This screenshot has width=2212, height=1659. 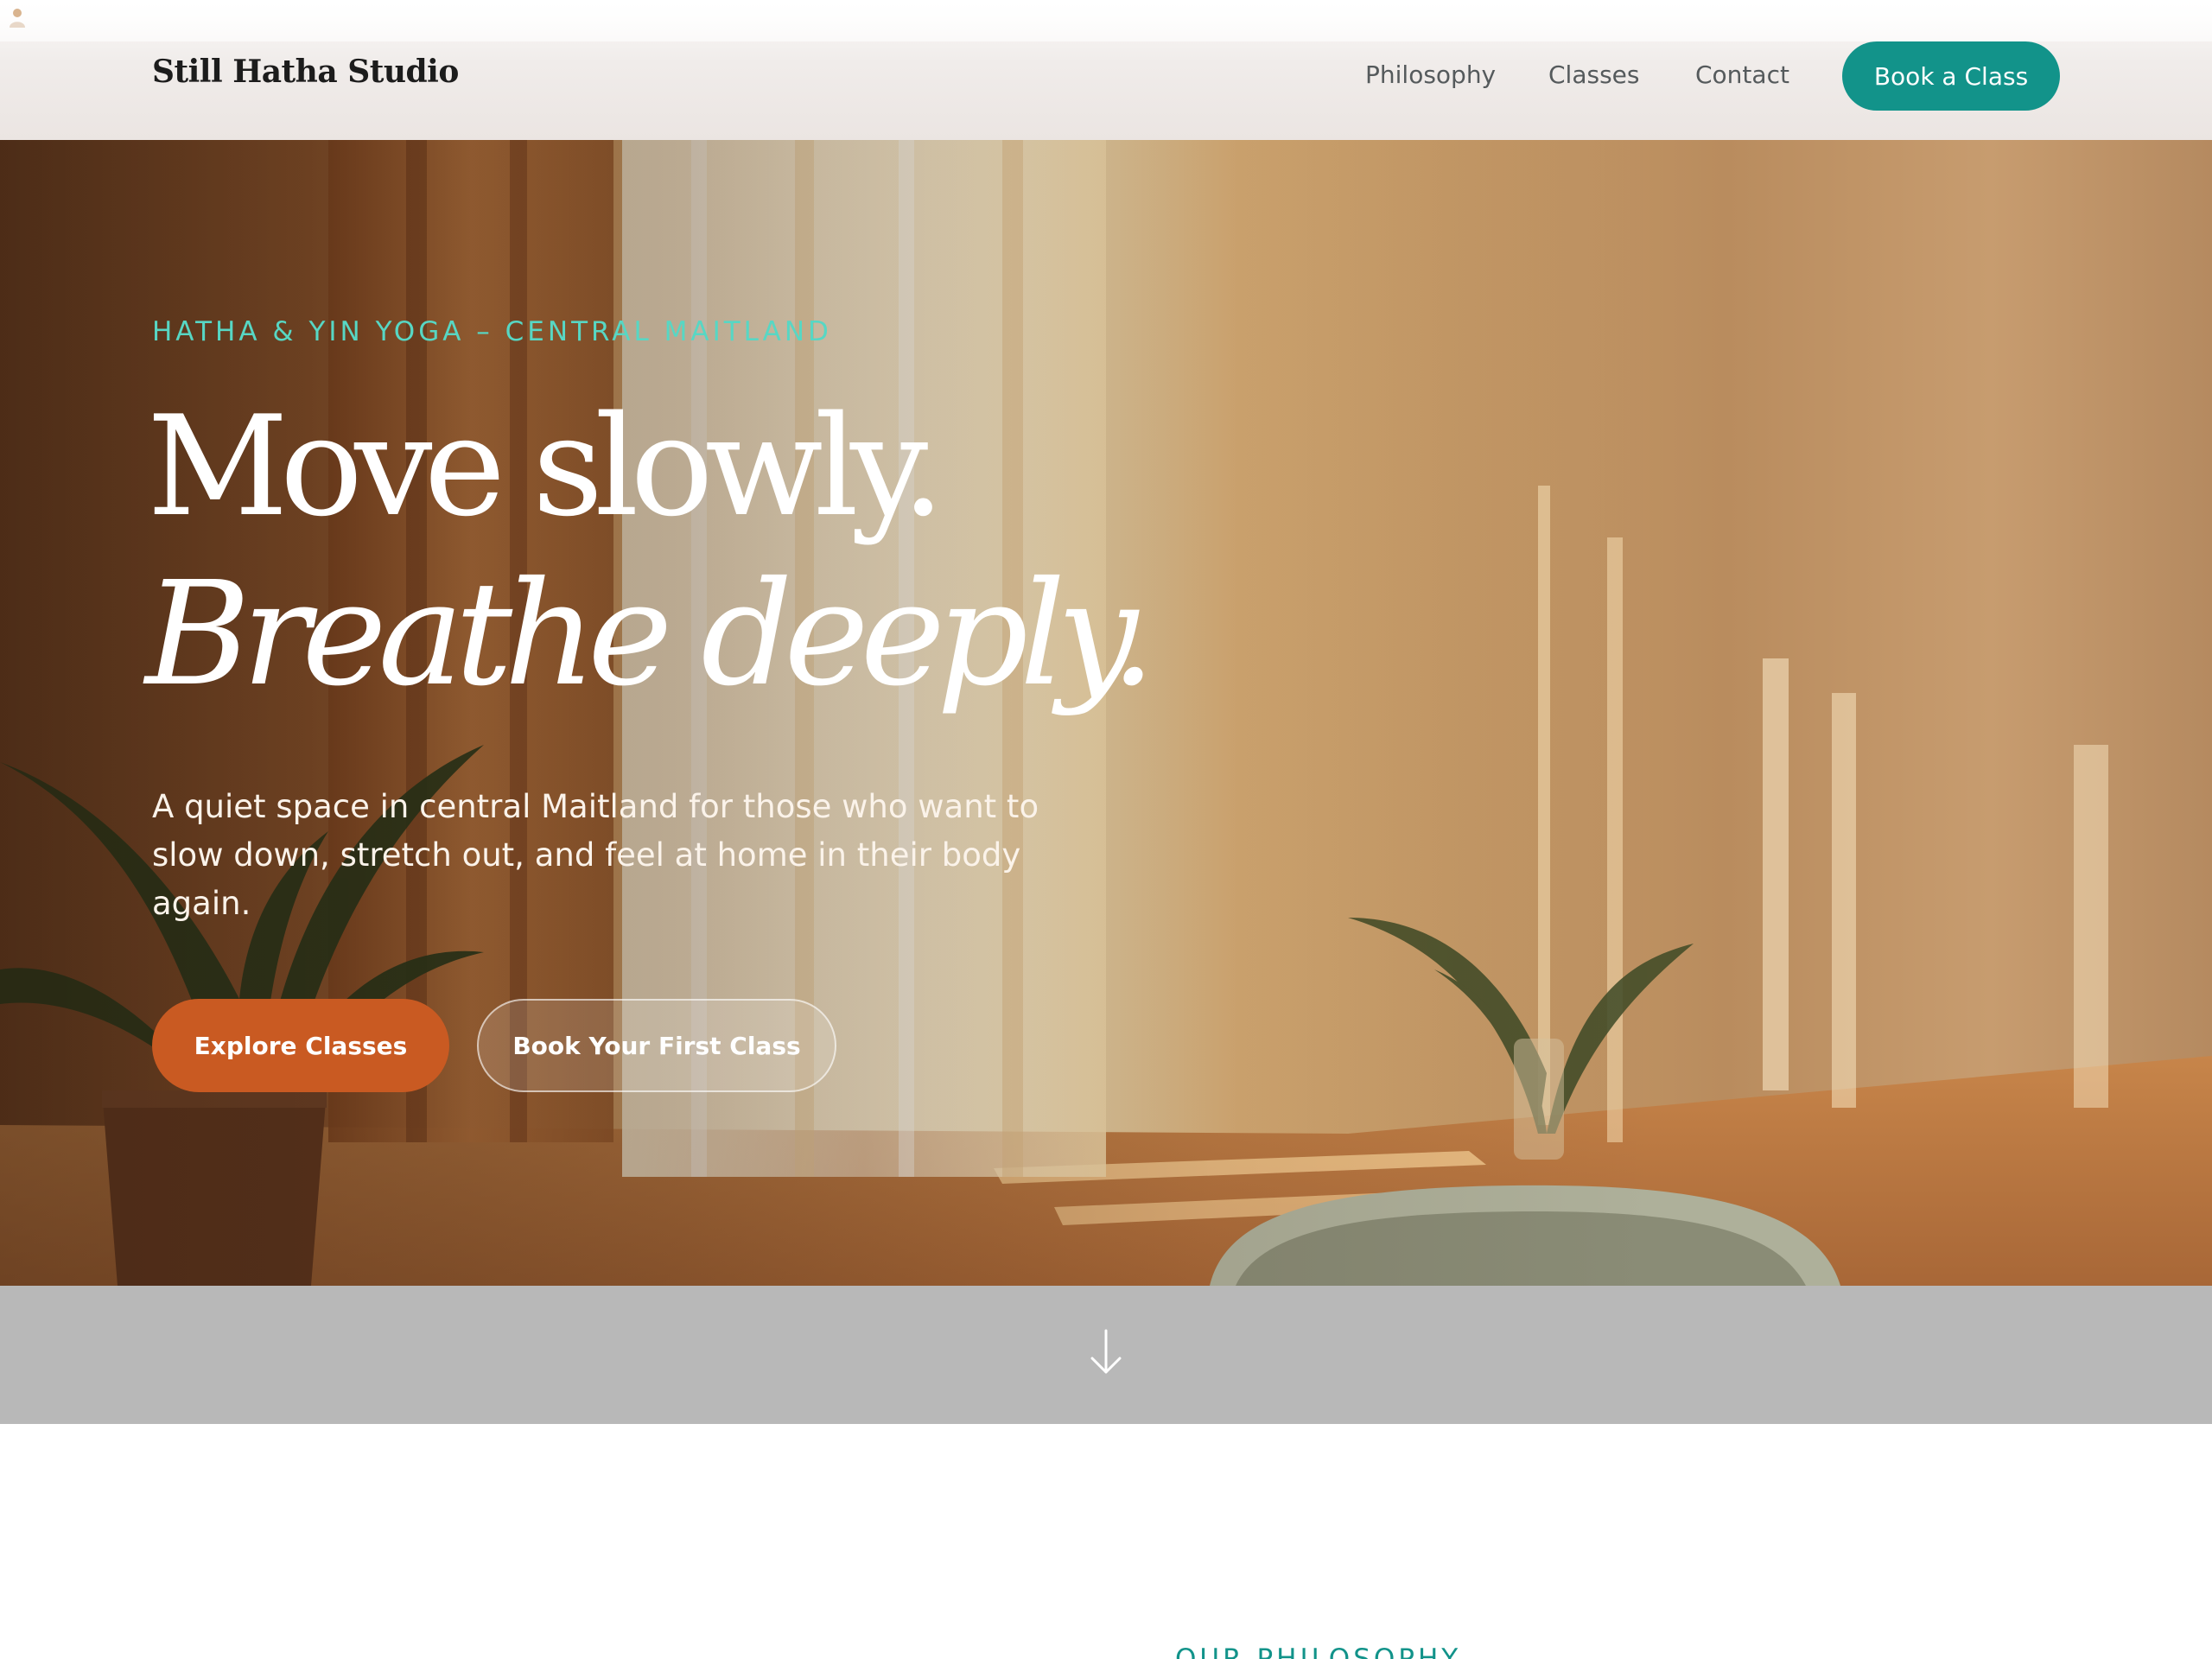 What do you see at coordinates (305, 72) in the screenshot?
I see `brand-logo: Still Hatha Studio` at bounding box center [305, 72].